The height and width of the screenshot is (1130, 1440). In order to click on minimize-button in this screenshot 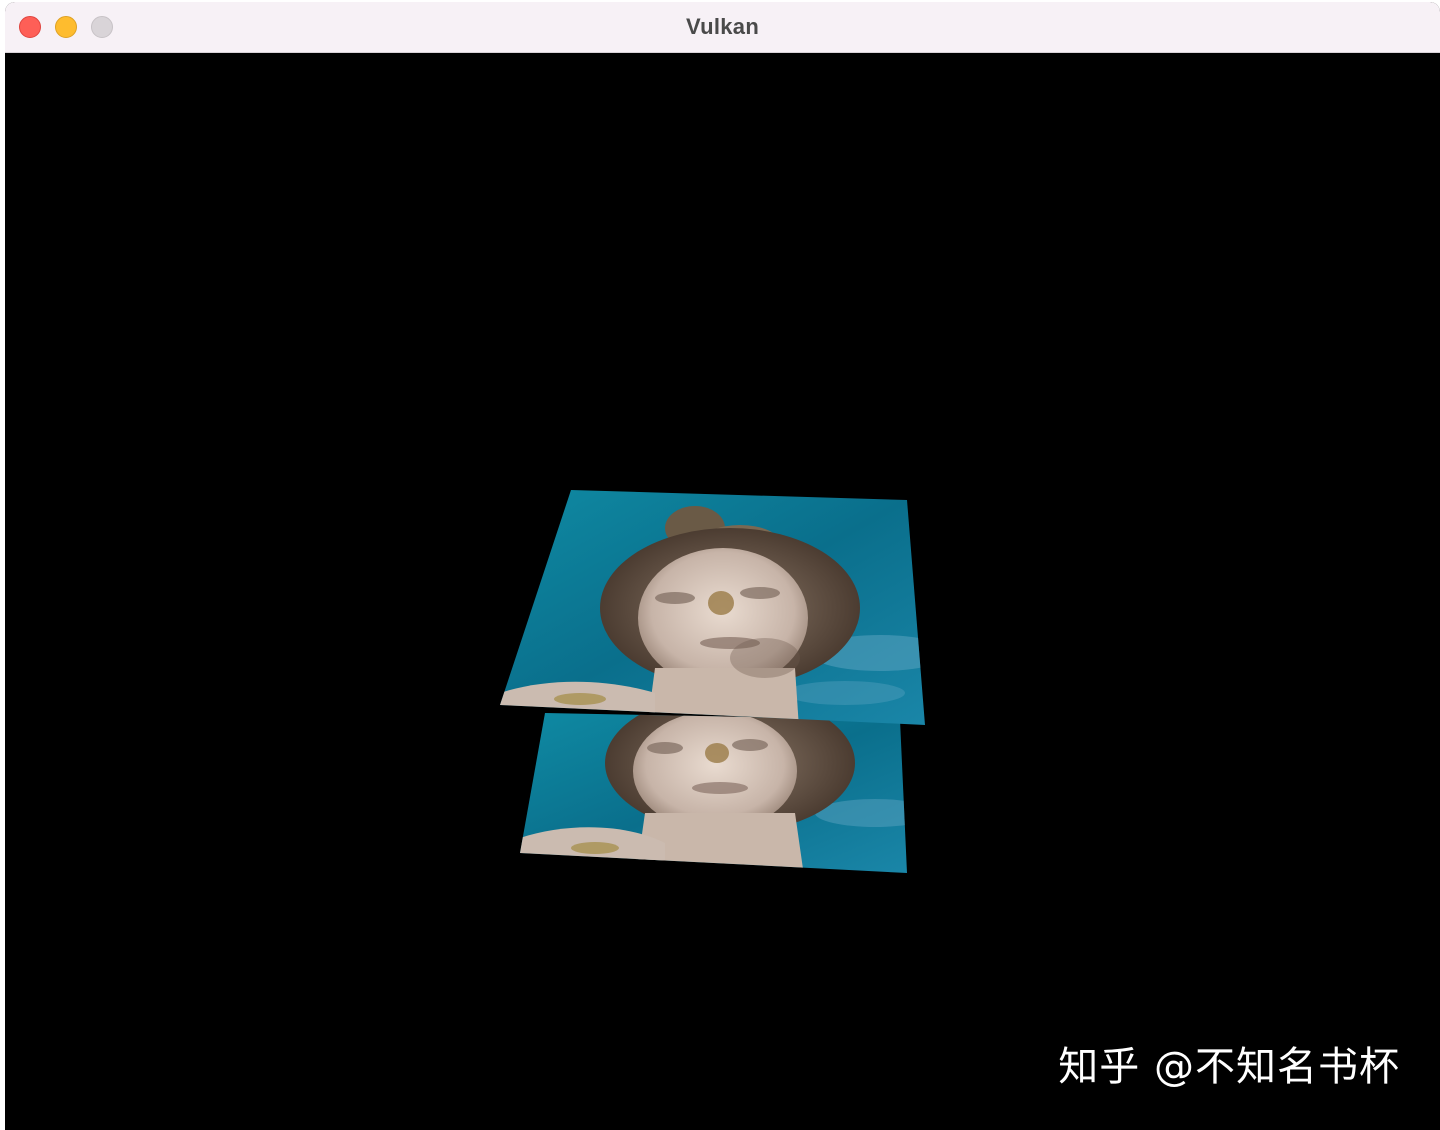, I will do `click(66, 27)`.